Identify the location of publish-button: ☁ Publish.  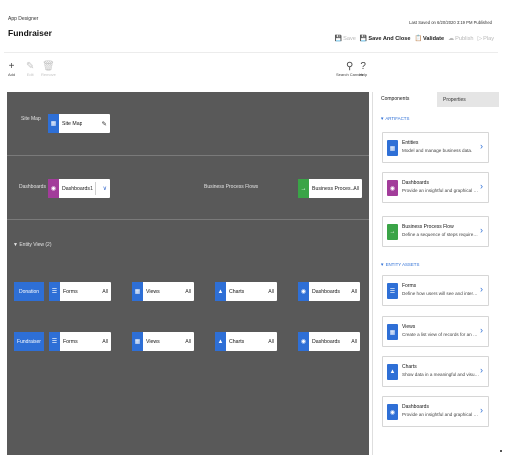
(461, 39).